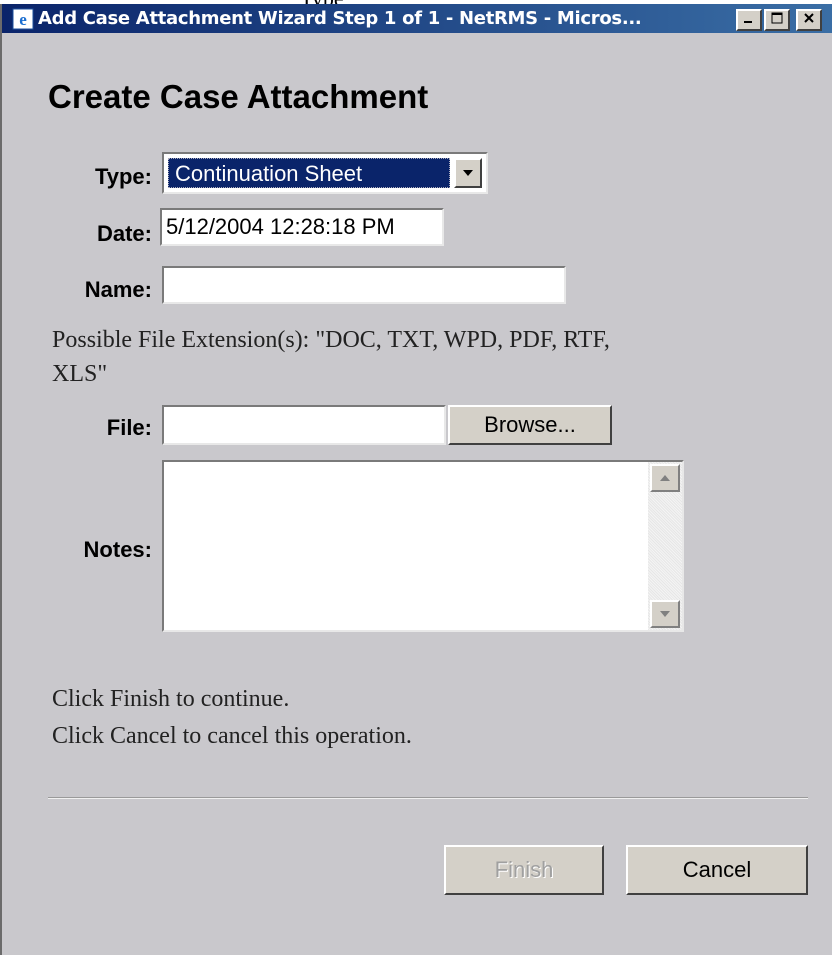 Image resolution: width=832 pixels, height=955 pixels. What do you see at coordinates (80, 374) in the screenshot?
I see `file-extensions-text-continued: XLS"` at bounding box center [80, 374].